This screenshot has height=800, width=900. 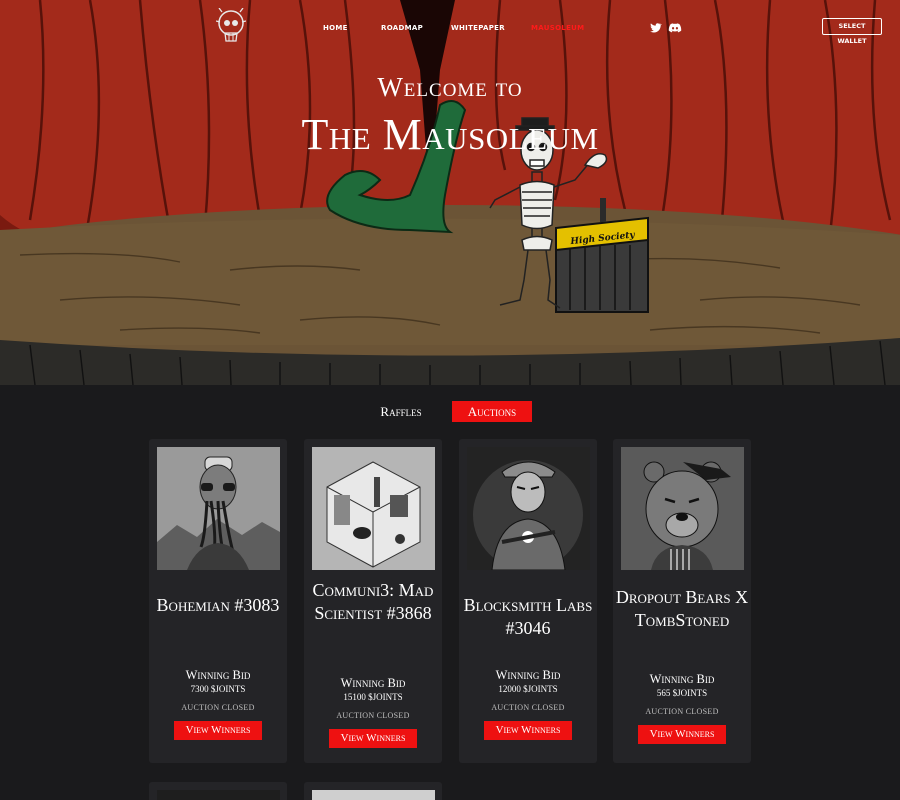 What do you see at coordinates (682, 608) in the screenshot?
I see `card-title: Dropout Bears X TombStoned` at bounding box center [682, 608].